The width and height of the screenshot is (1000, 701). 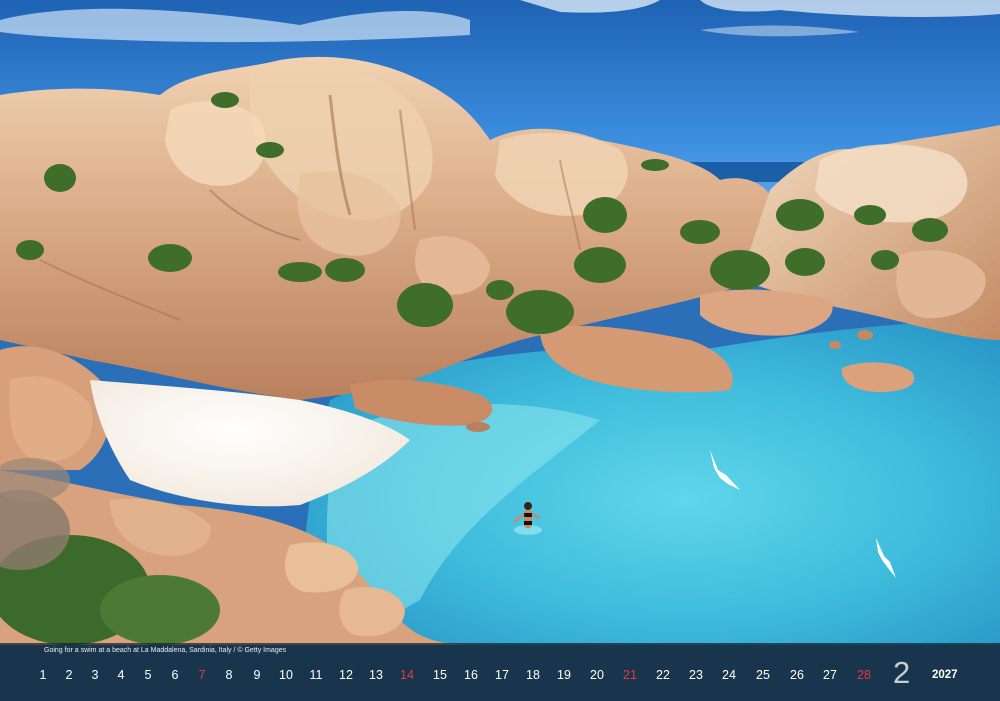 I want to click on calendar-day: 10, so click(x=286, y=675).